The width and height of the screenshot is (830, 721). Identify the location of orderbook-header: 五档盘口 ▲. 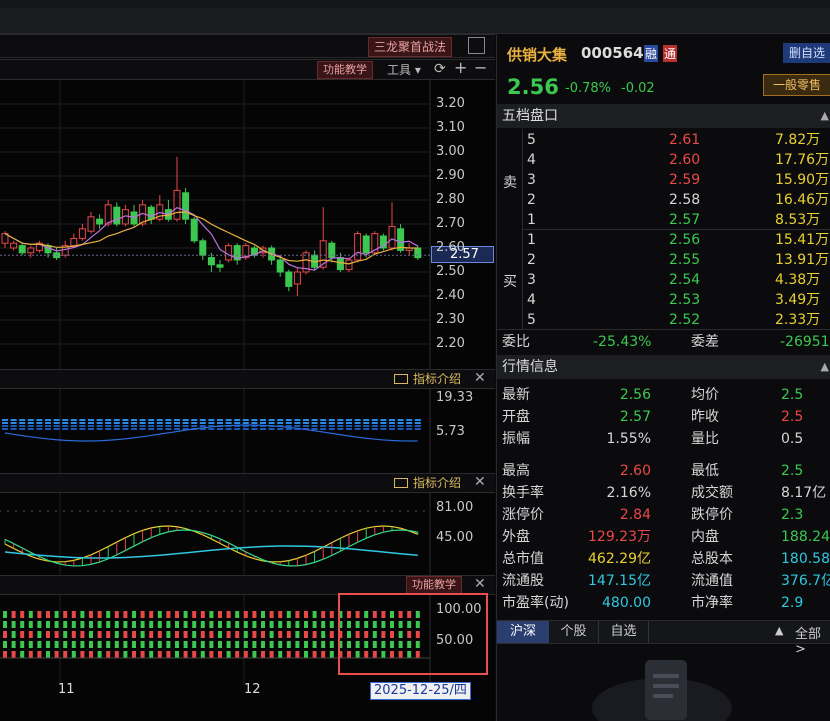
(663, 116).